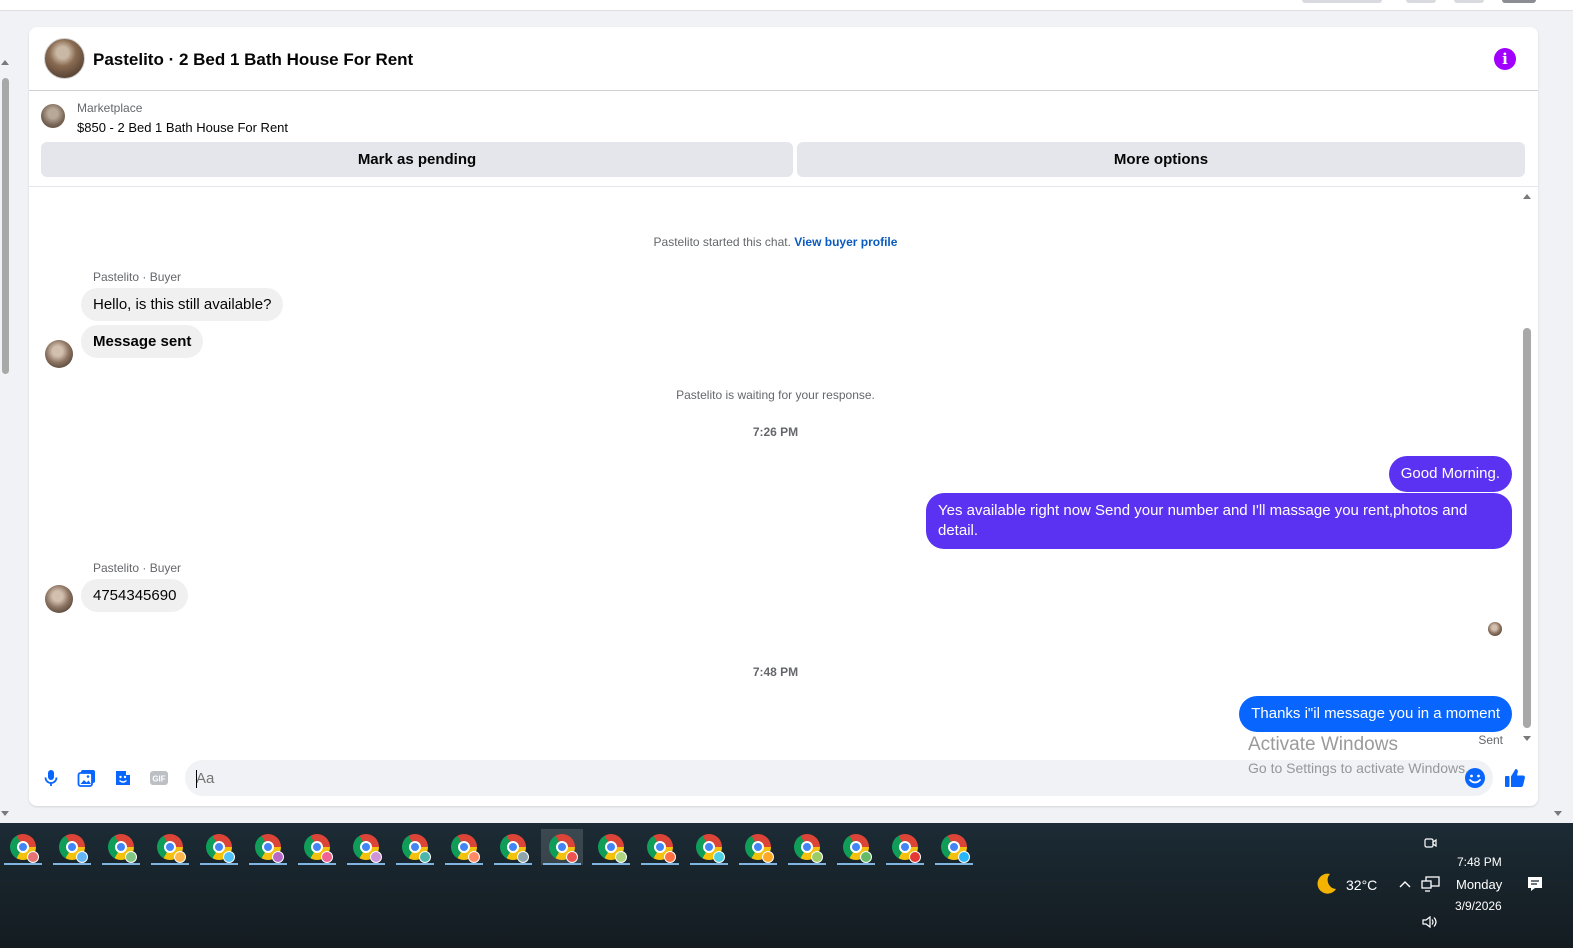 The image size is (1573, 948). Describe the element at coordinates (123, 778) in the screenshot. I see `sticker-icon` at that location.